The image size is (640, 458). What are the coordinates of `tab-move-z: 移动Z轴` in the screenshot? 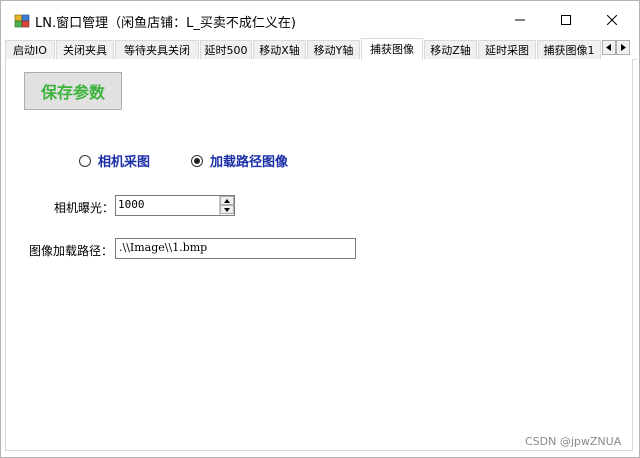 It's located at (450, 49).